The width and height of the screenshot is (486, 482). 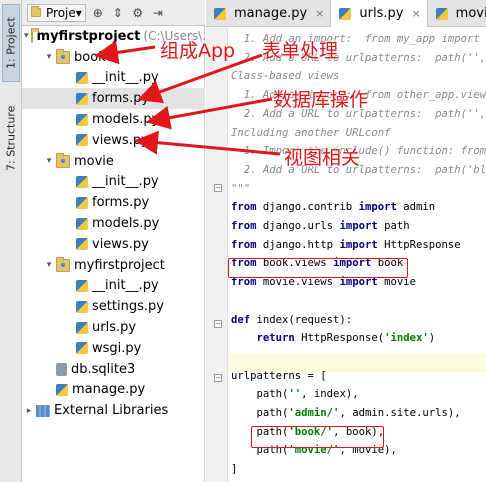 I want to click on tool-window-strip: 1: Project 7: Structure, so click(x=11, y=241).